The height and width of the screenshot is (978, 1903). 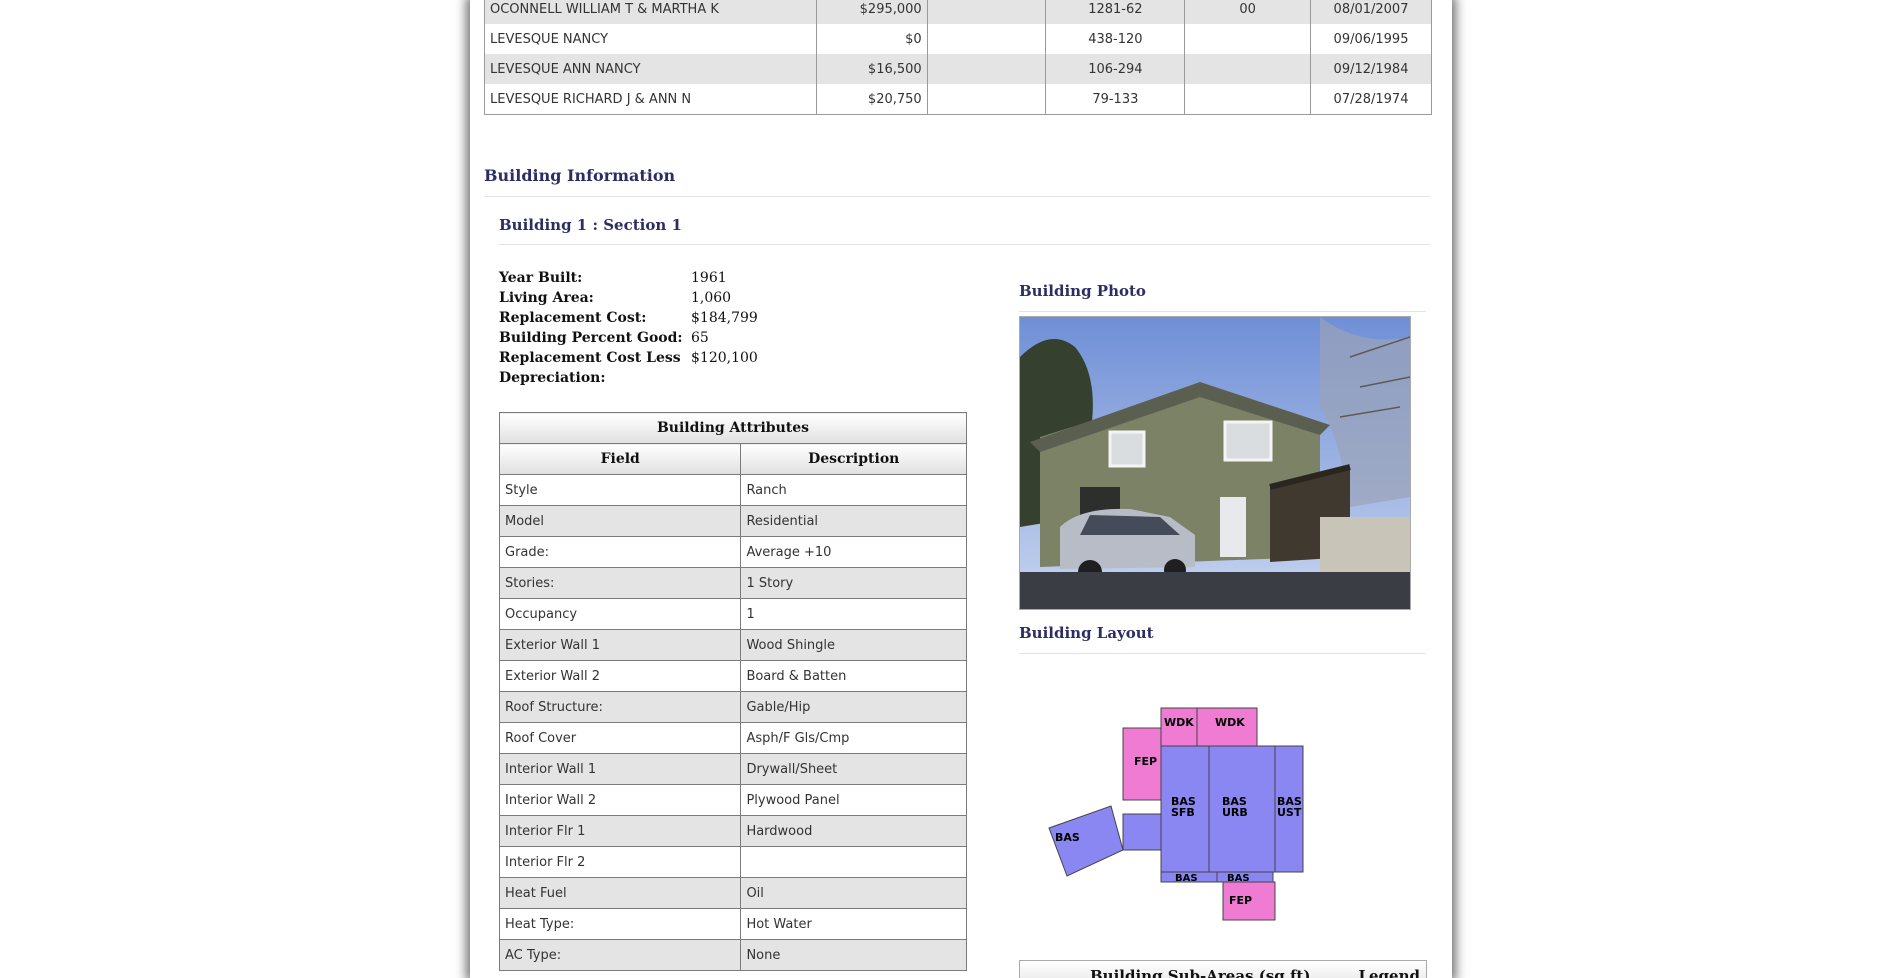 I want to click on sales-cell-price: $295,000, so click(x=871, y=12).